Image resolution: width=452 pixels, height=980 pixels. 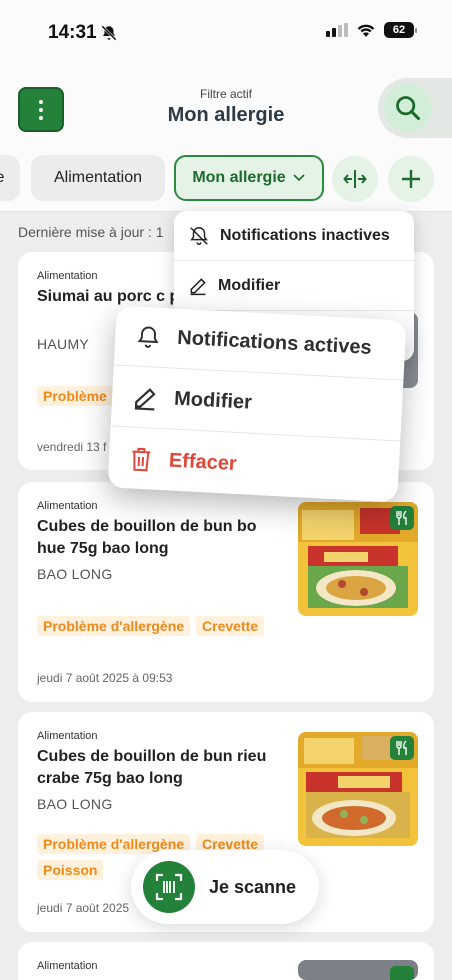 I want to click on allergen-tag: Problème d'allergène, so click(x=114, y=626).